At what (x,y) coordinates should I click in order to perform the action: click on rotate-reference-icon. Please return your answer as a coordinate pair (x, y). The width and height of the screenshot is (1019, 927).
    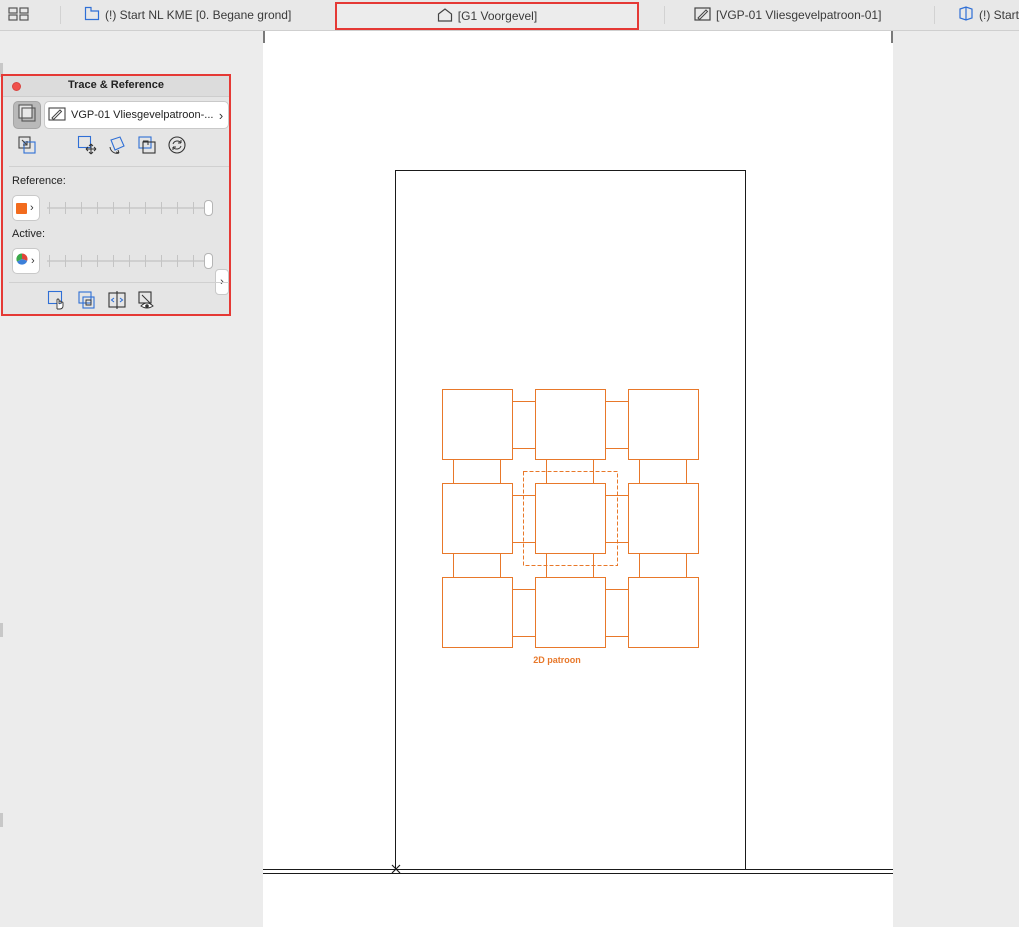
    Looking at the image, I should click on (117, 147).